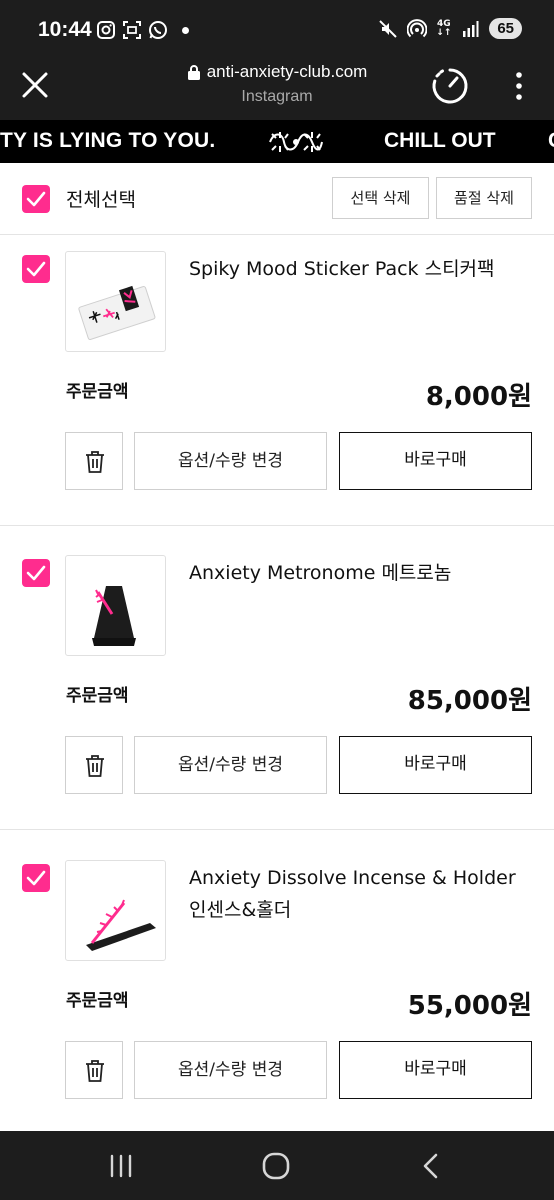 Image resolution: width=554 pixels, height=1200 pixels. Describe the element at coordinates (121, 1166) in the screenshot. I see `recent-apps-icon` at that location.